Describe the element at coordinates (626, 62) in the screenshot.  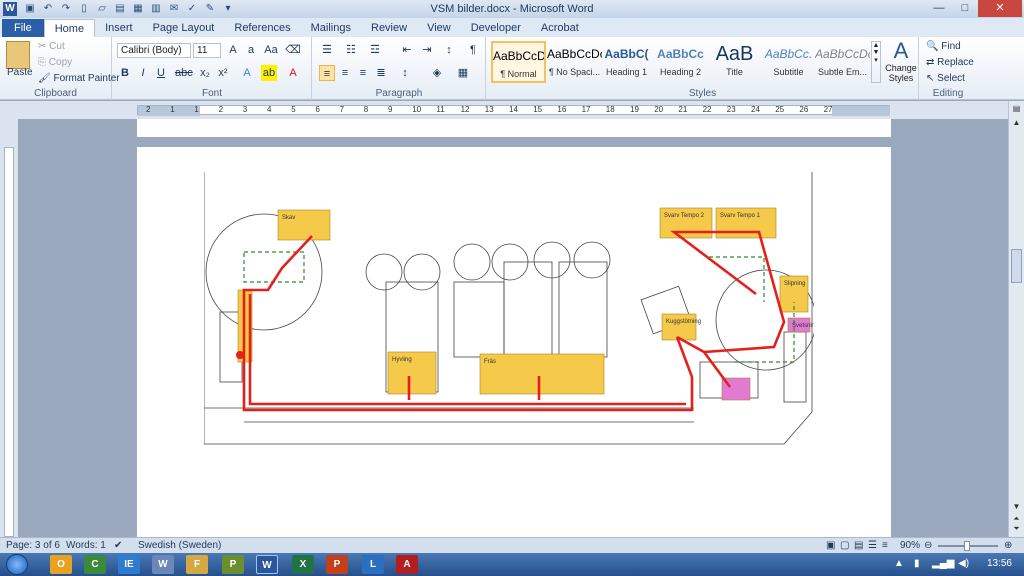
I see `style-heading-1: AaBbC(Heading 1` at that location.